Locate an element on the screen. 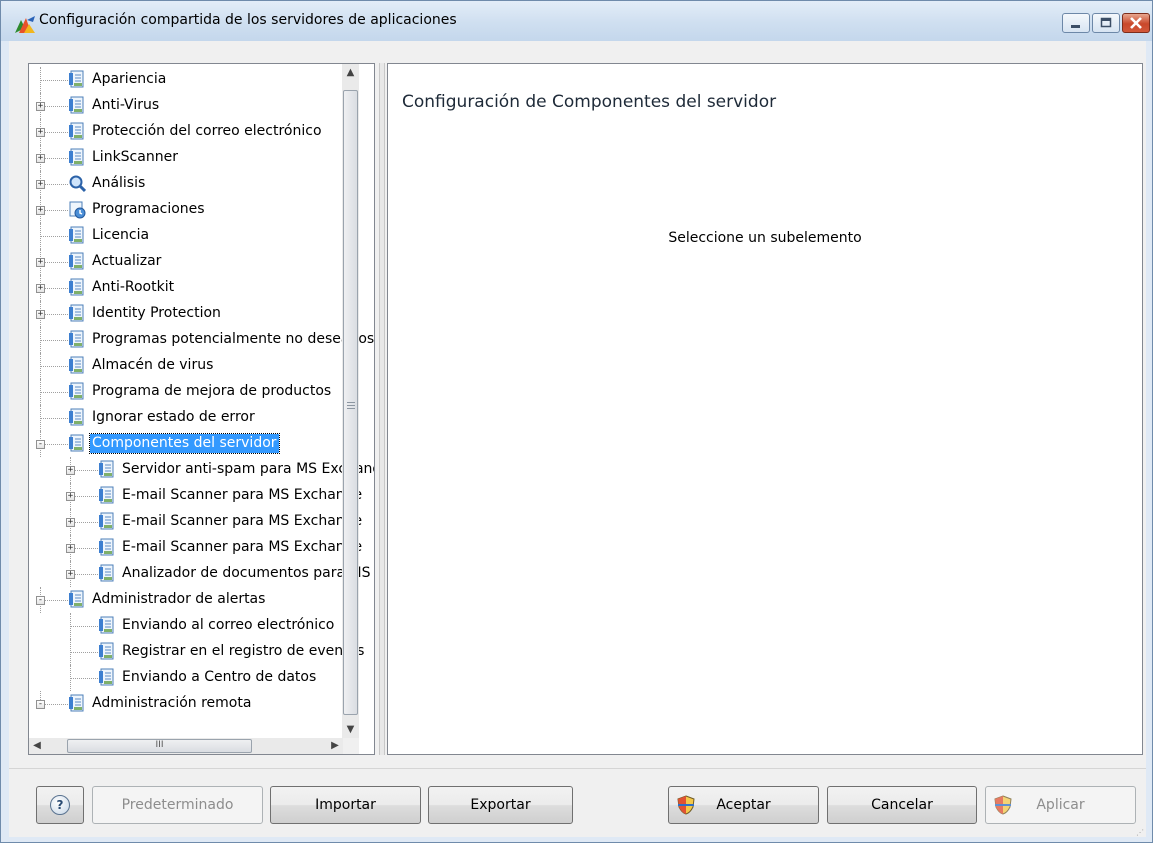 The height and width of the screenshot is (843, 1153). scroll-up-arrow-icon: ▲ is located at coordinates (350, 72).